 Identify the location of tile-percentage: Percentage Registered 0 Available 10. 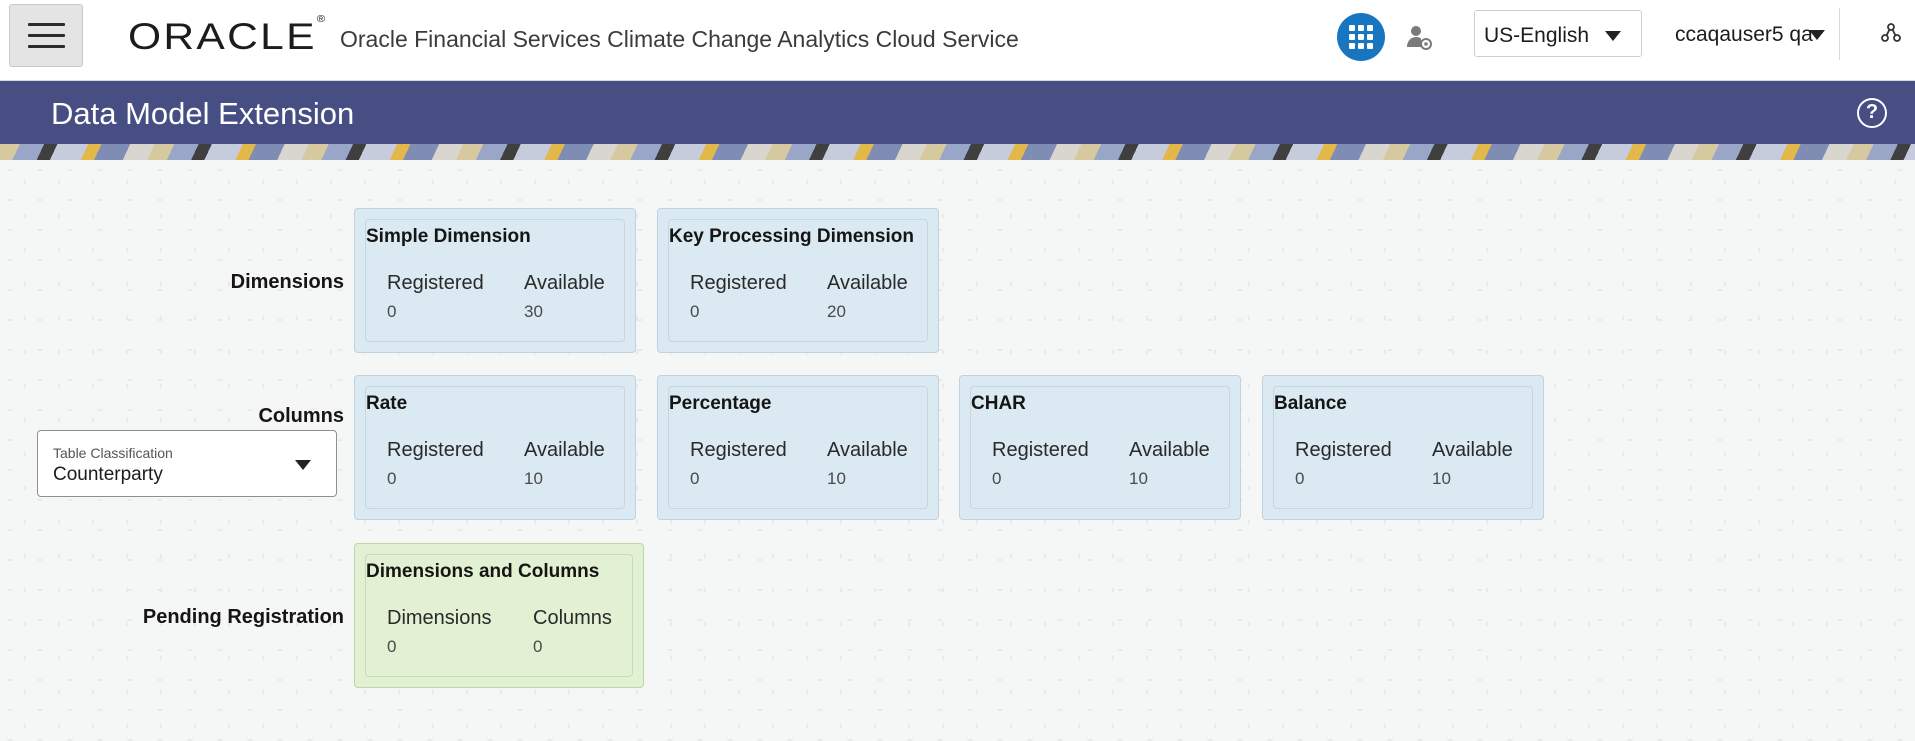
(798, 447).